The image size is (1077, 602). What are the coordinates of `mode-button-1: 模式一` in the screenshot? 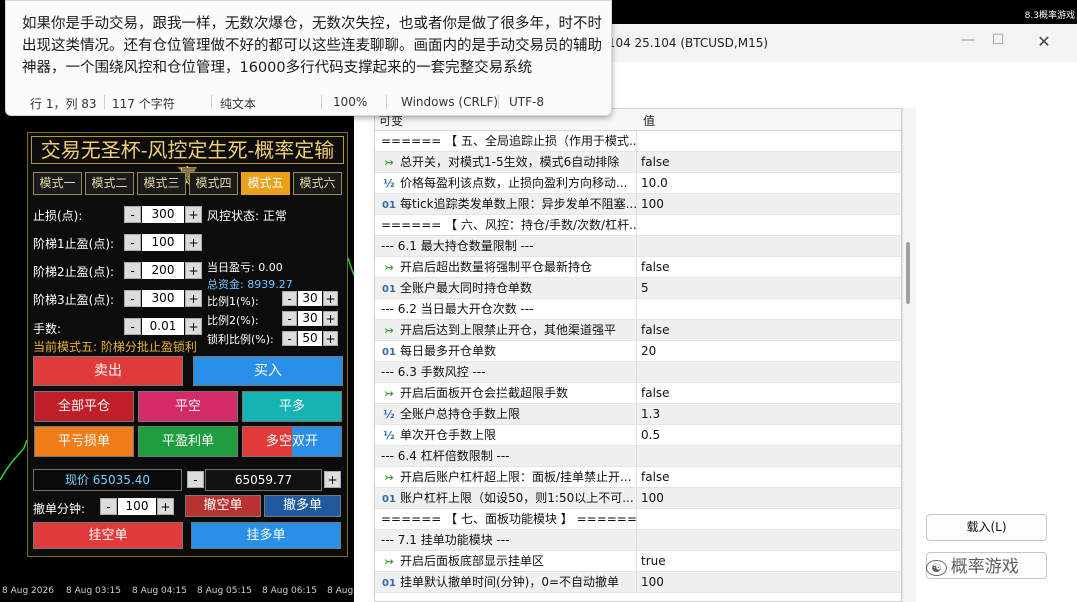 It's located at (57, 183).